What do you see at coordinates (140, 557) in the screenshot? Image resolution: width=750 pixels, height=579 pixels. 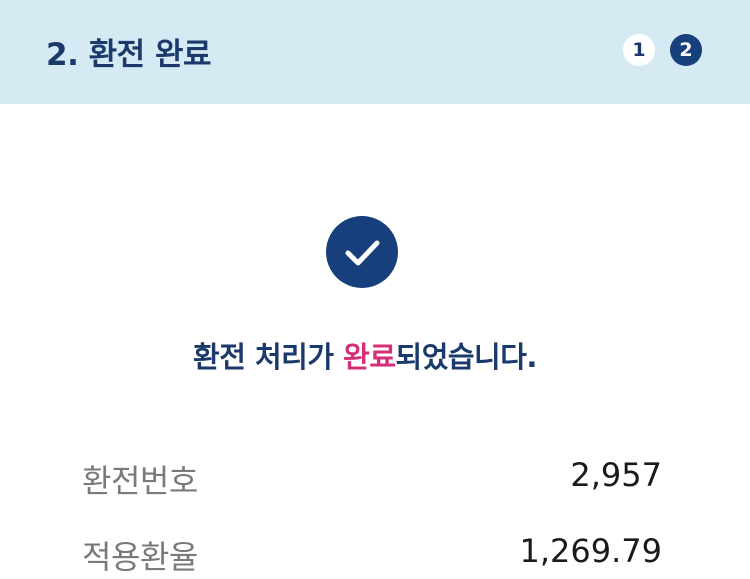 I see `applied-rate-label: 적용환율` at bounding box center [140, 557].